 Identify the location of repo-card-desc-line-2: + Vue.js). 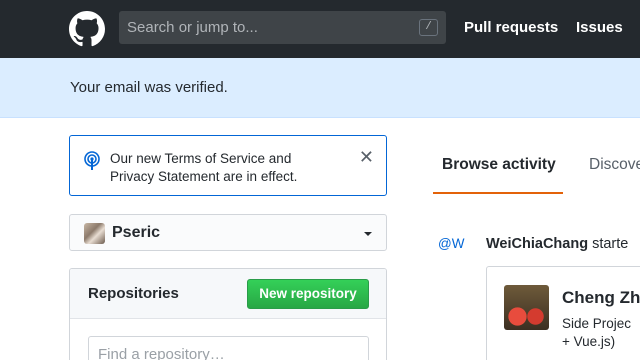
(589, 341).